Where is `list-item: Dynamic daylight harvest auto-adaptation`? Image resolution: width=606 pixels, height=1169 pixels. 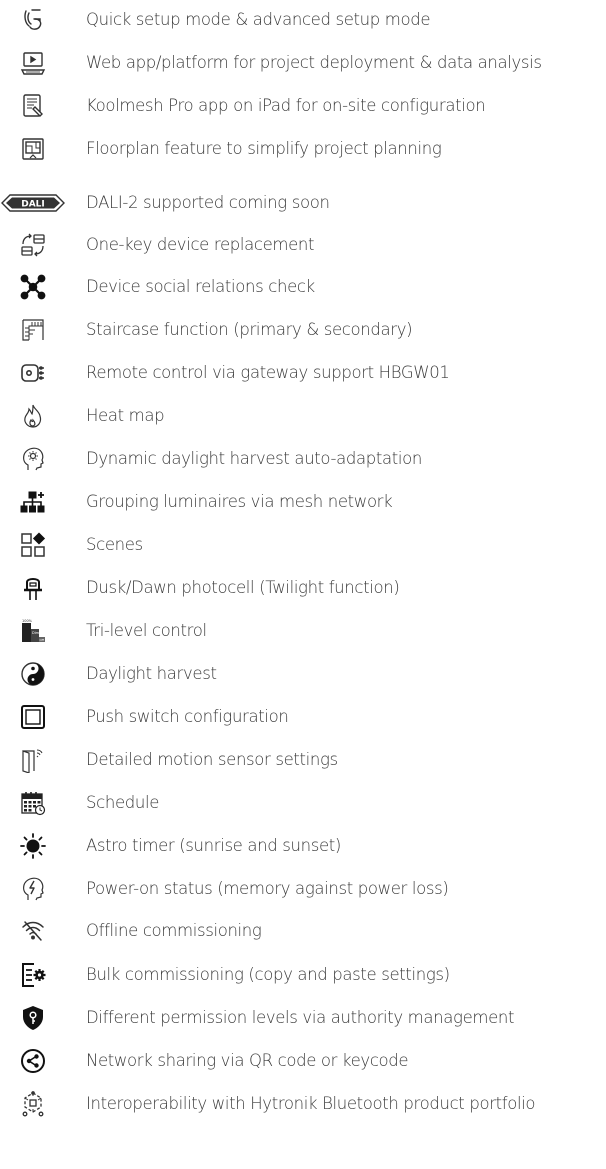 list-item: Dynamic daylight harvest auto-adaptation is located at coordinates (303, 459).